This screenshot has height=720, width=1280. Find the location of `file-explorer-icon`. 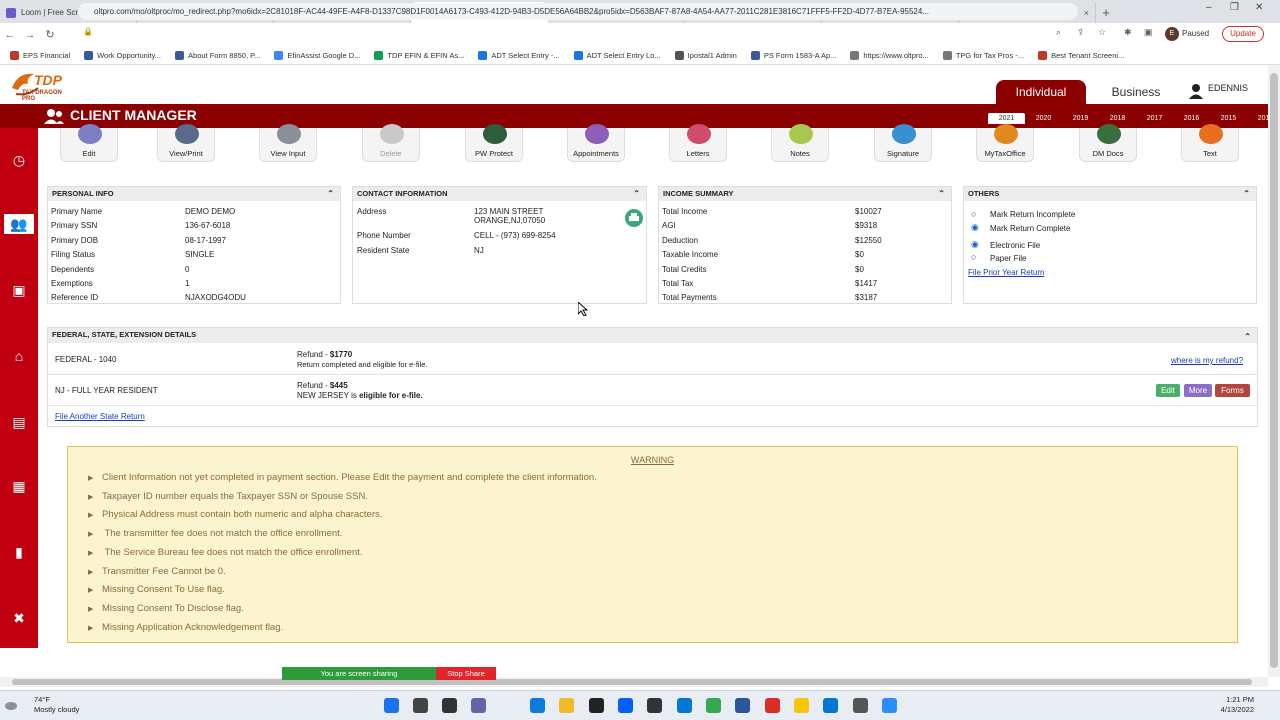

file-explorer-icon is located at coordinates (566, 705).